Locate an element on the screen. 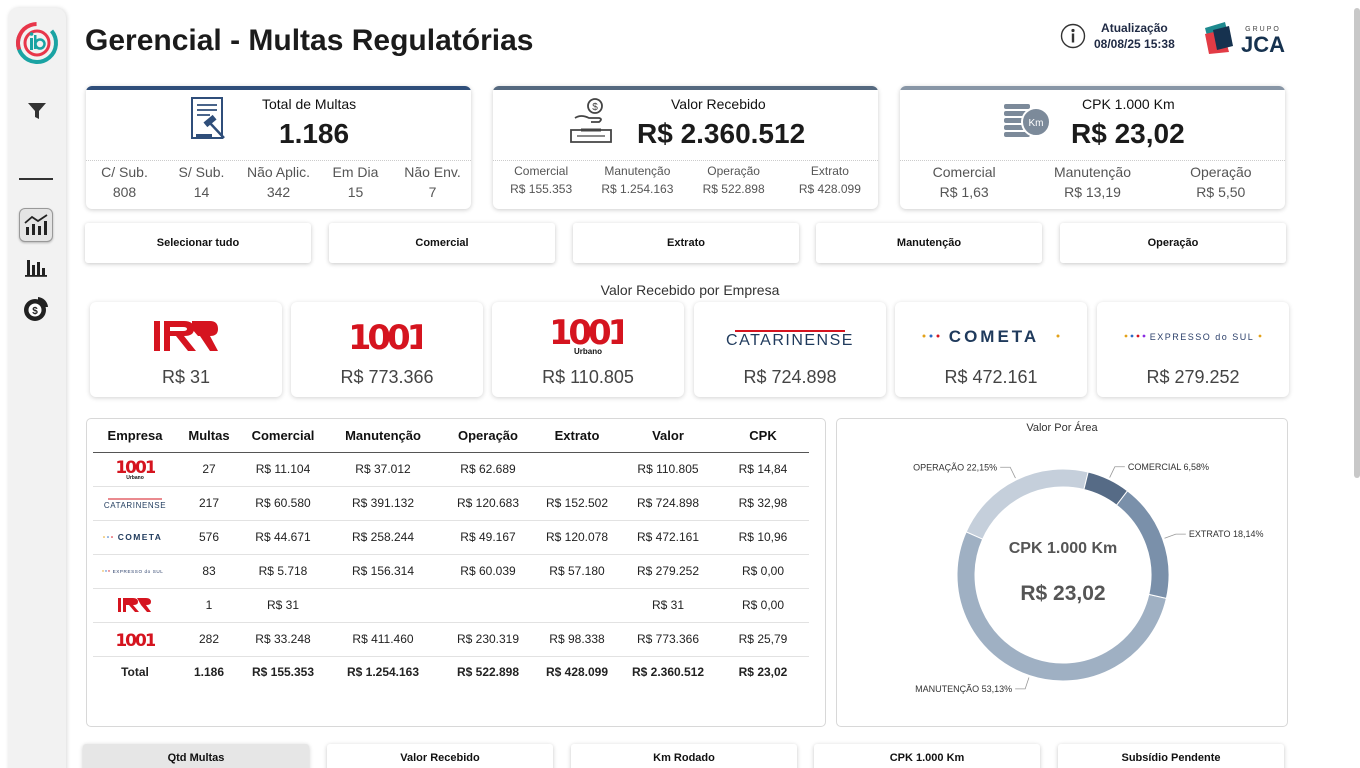 This screenshot has width=1360, height=768. kpi-valor-col: Operação R$ 522.898 is located at coordinates (733, 180).